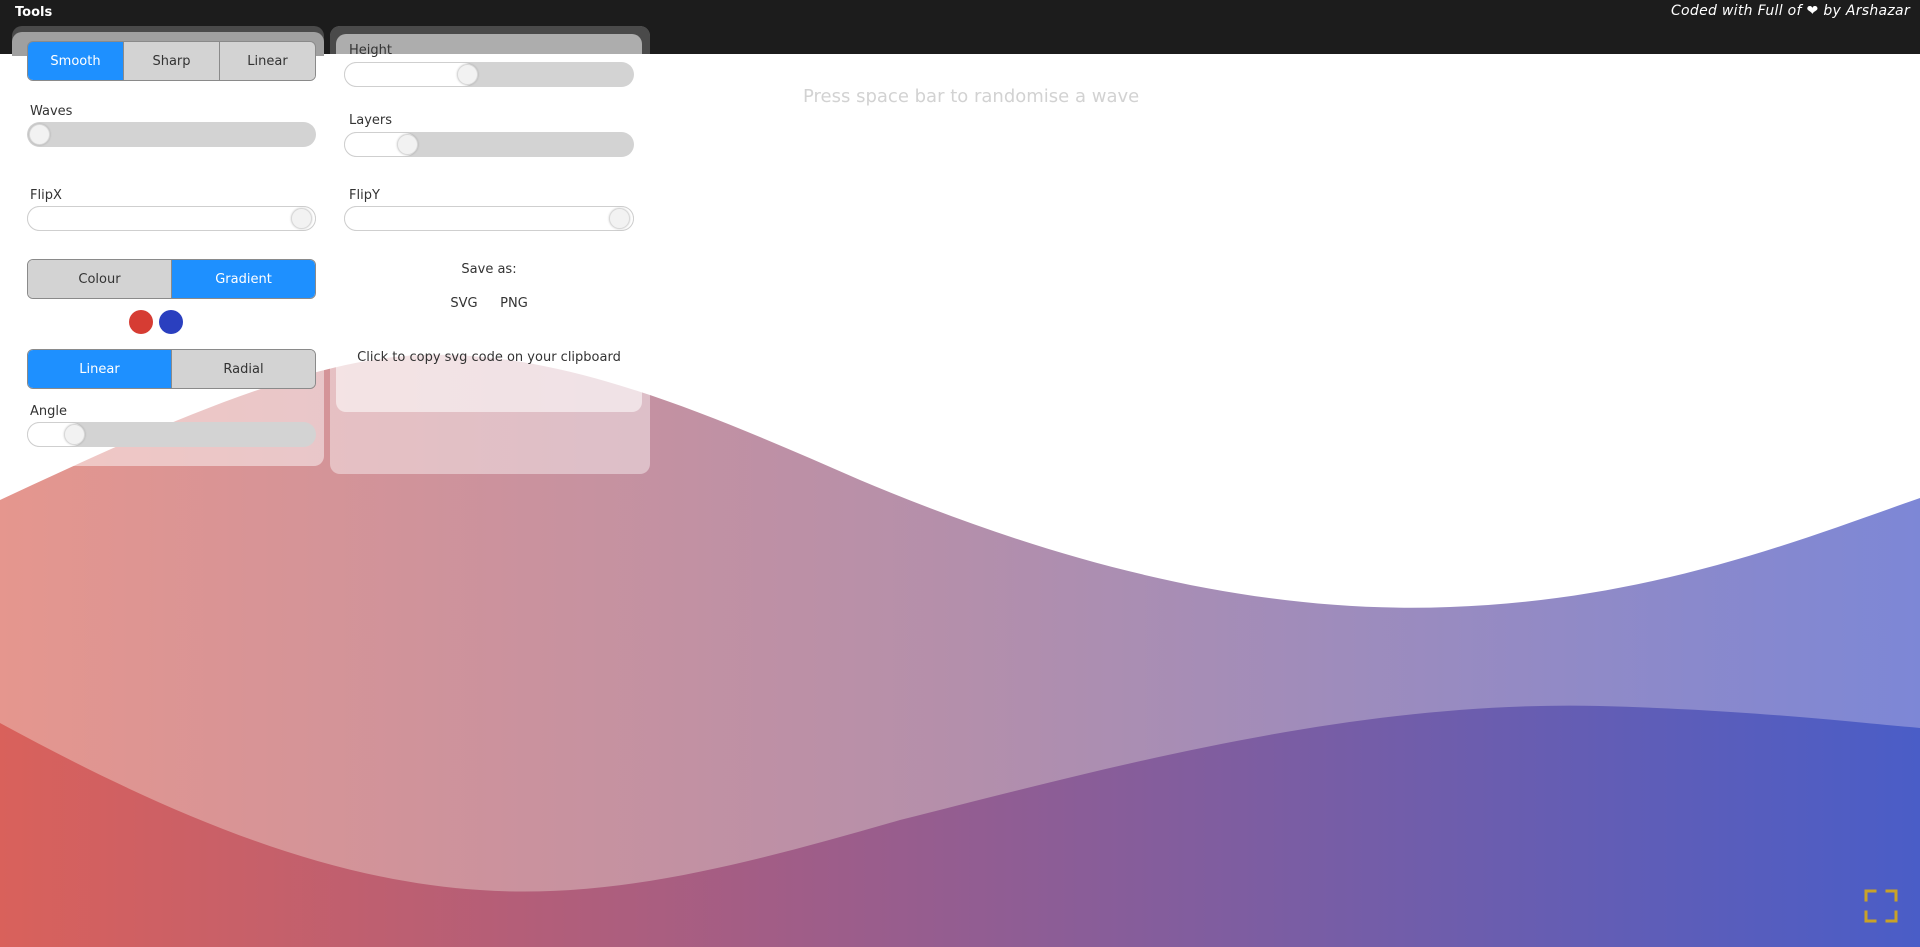 This screenshot has height=947, width=1920. Describe the element at coordinates (141, 322) in the screenshot. I see `gradient-start-swatch` at that location.